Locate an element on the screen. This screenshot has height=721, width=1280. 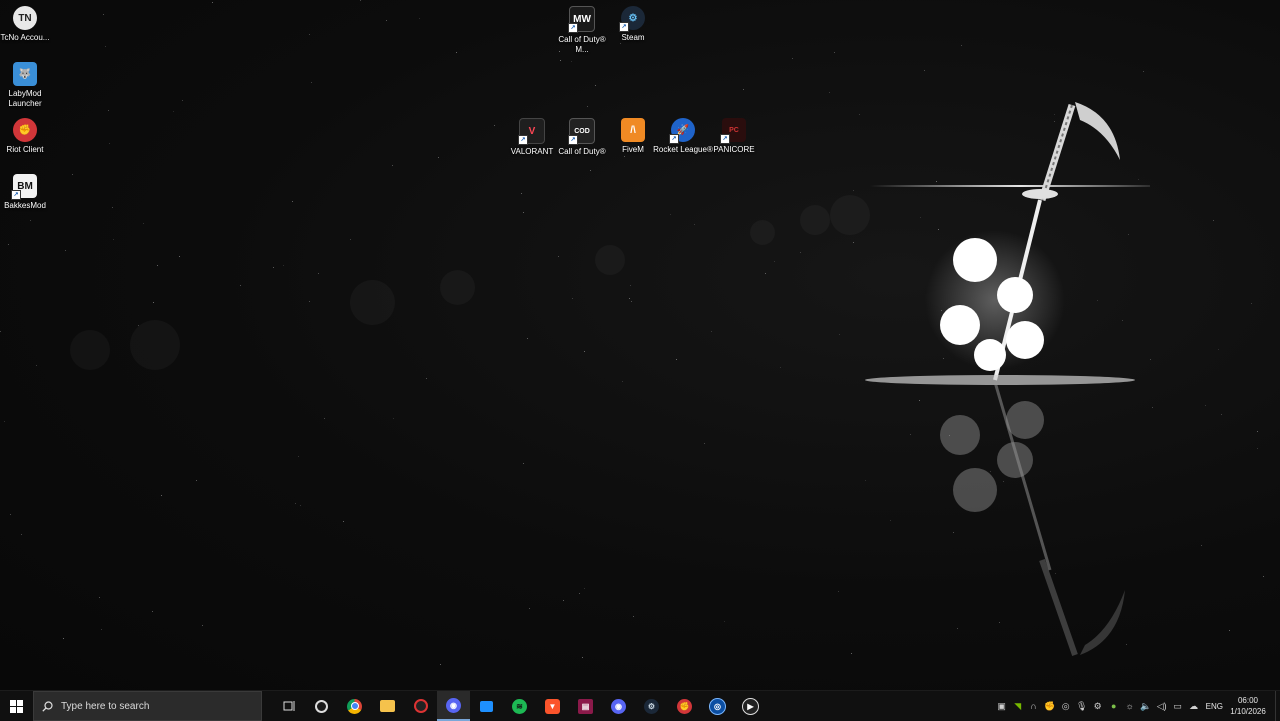
taskbar-app-brave: ▼ is located at coordinates (552, 706).